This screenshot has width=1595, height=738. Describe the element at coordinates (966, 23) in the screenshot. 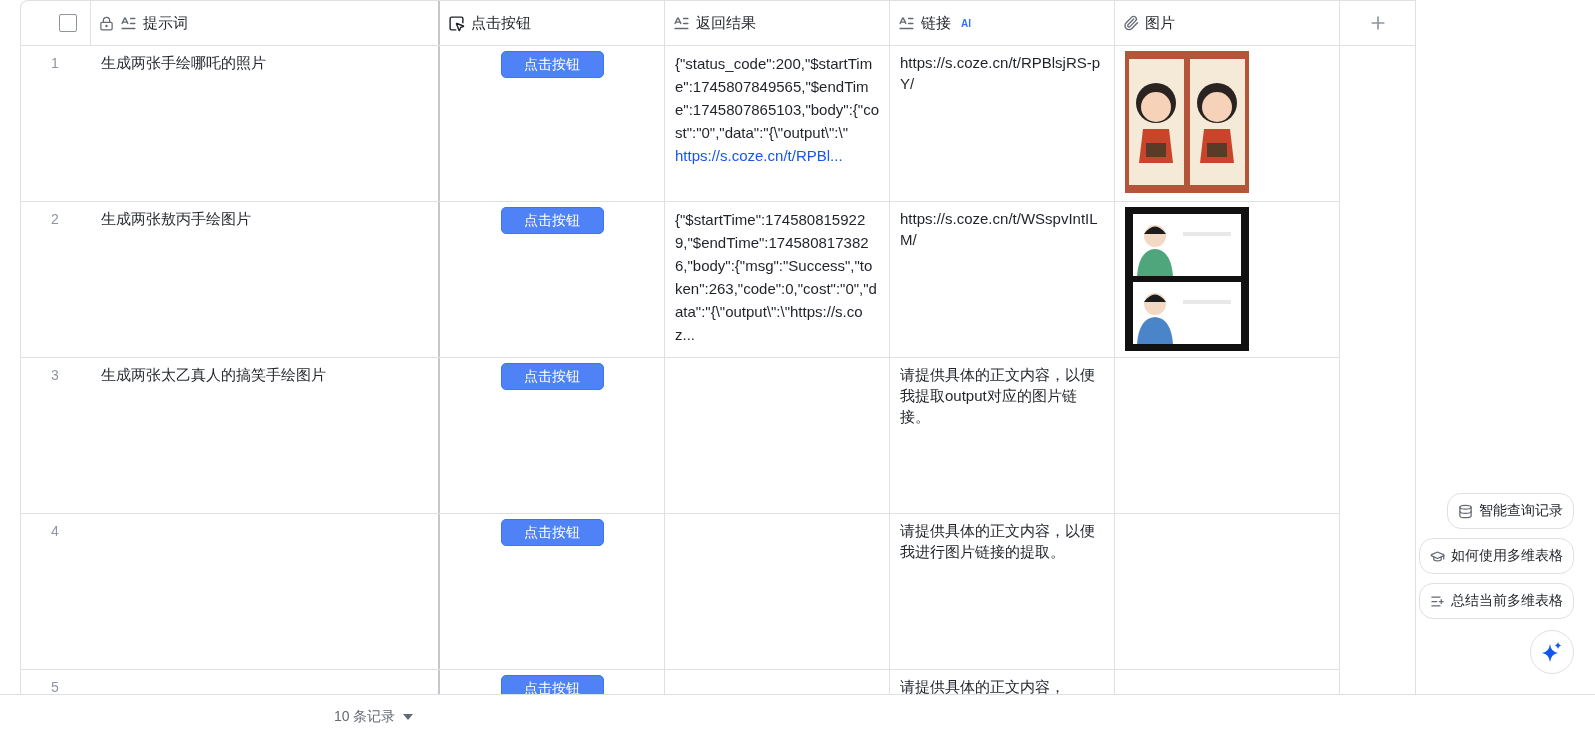

I see `ai-label: AI` at that location.